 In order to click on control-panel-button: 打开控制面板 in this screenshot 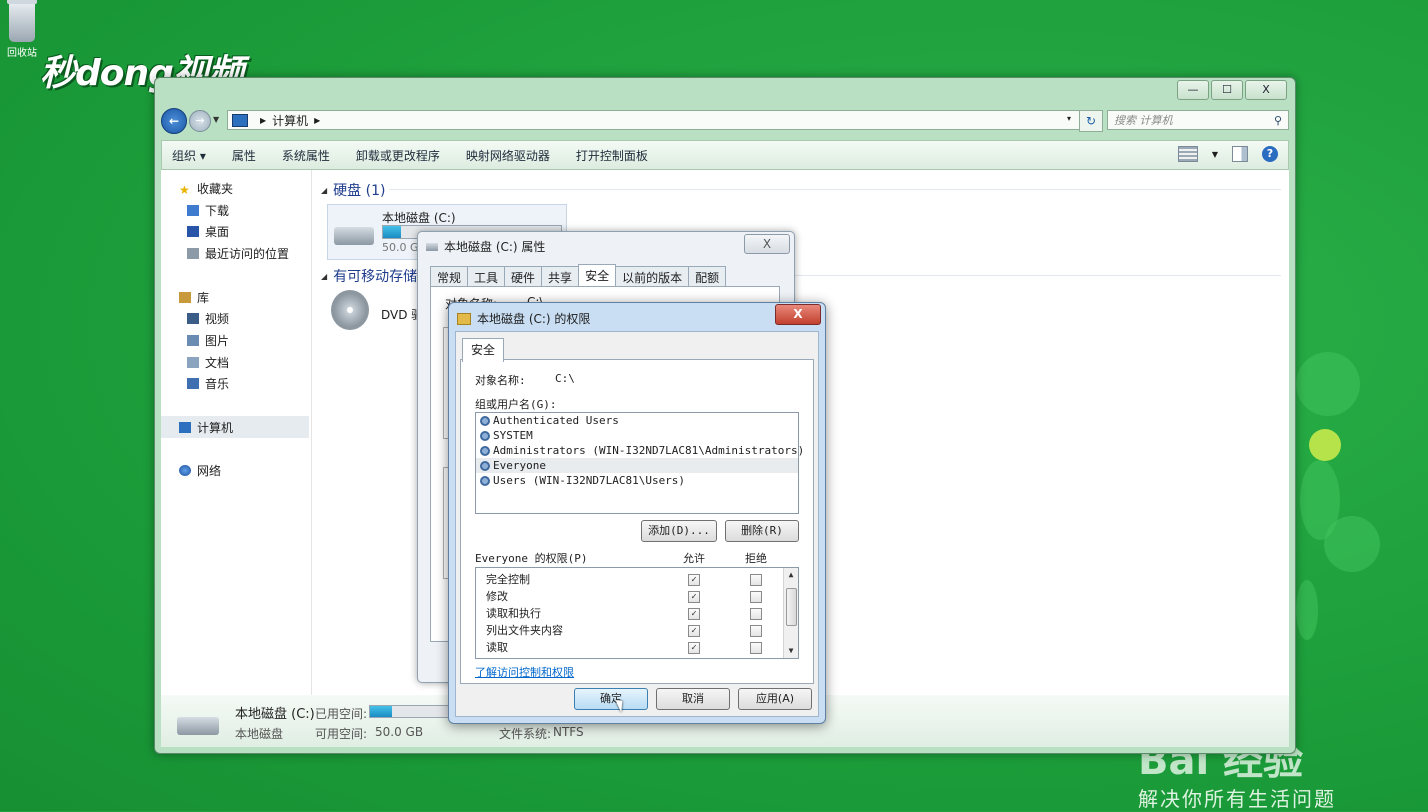, I will do `click(612, 155)`.